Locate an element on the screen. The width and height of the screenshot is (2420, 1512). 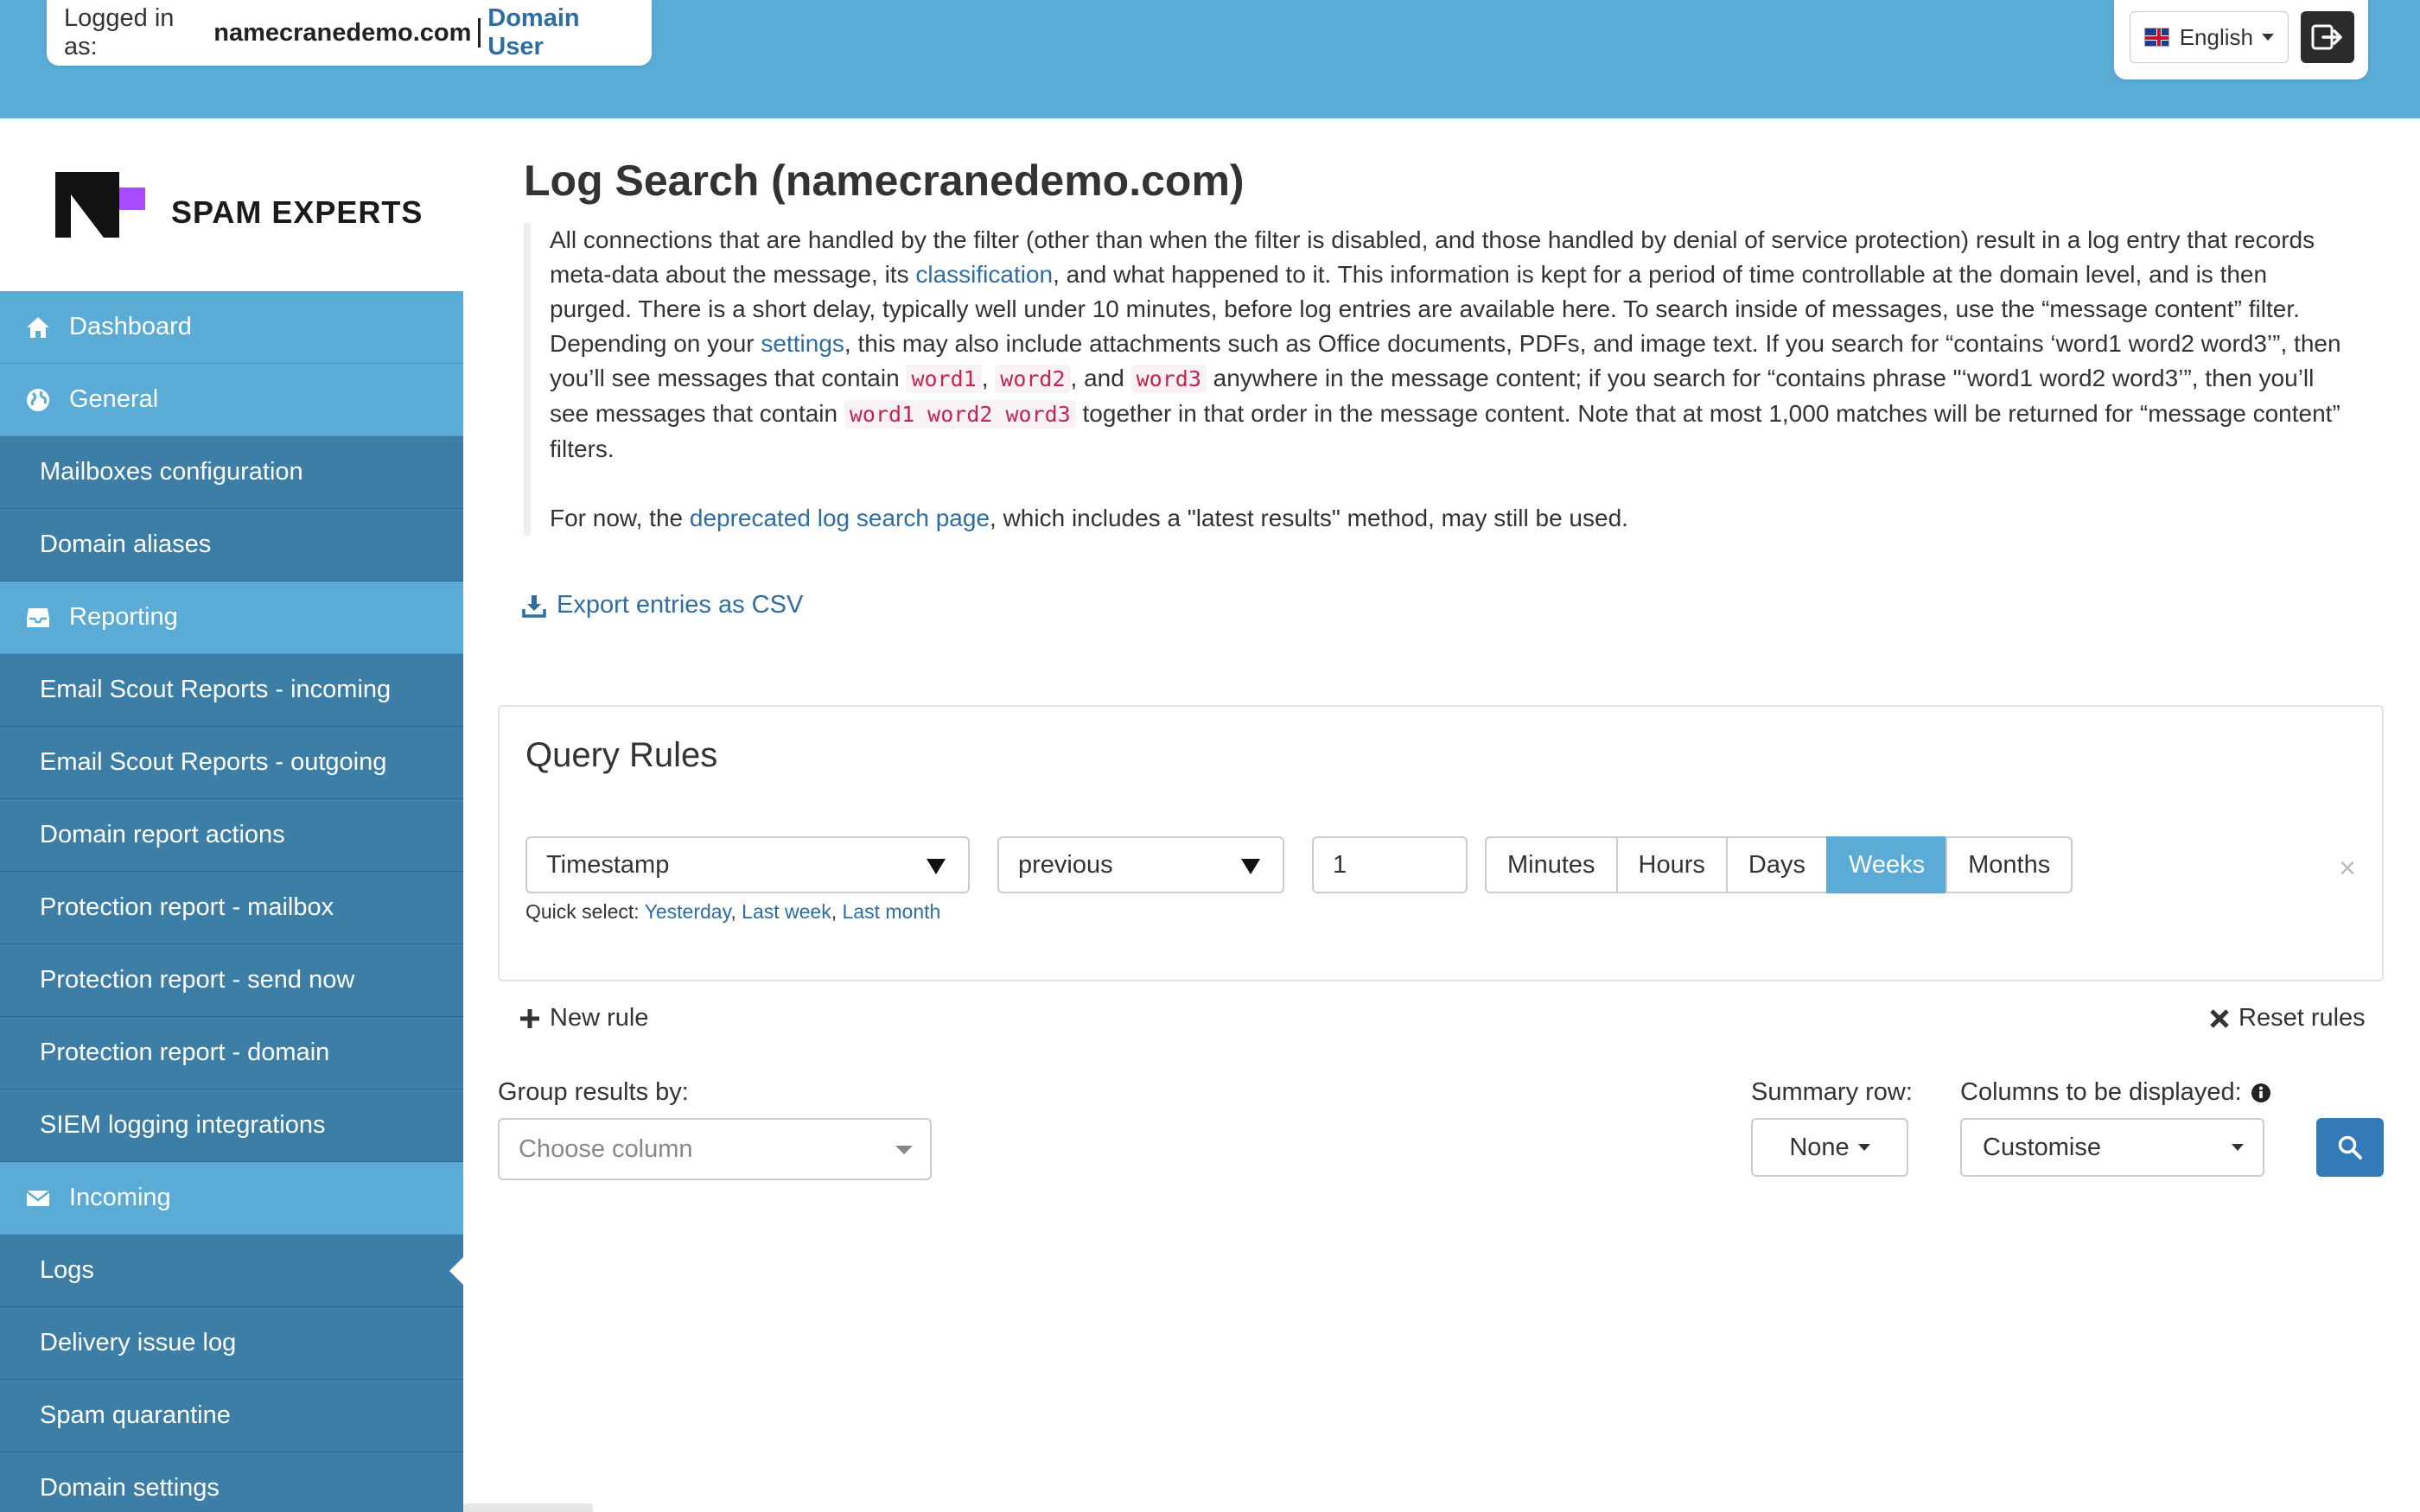
horizontal-scrollbar is located at coordinates (528, 1507).